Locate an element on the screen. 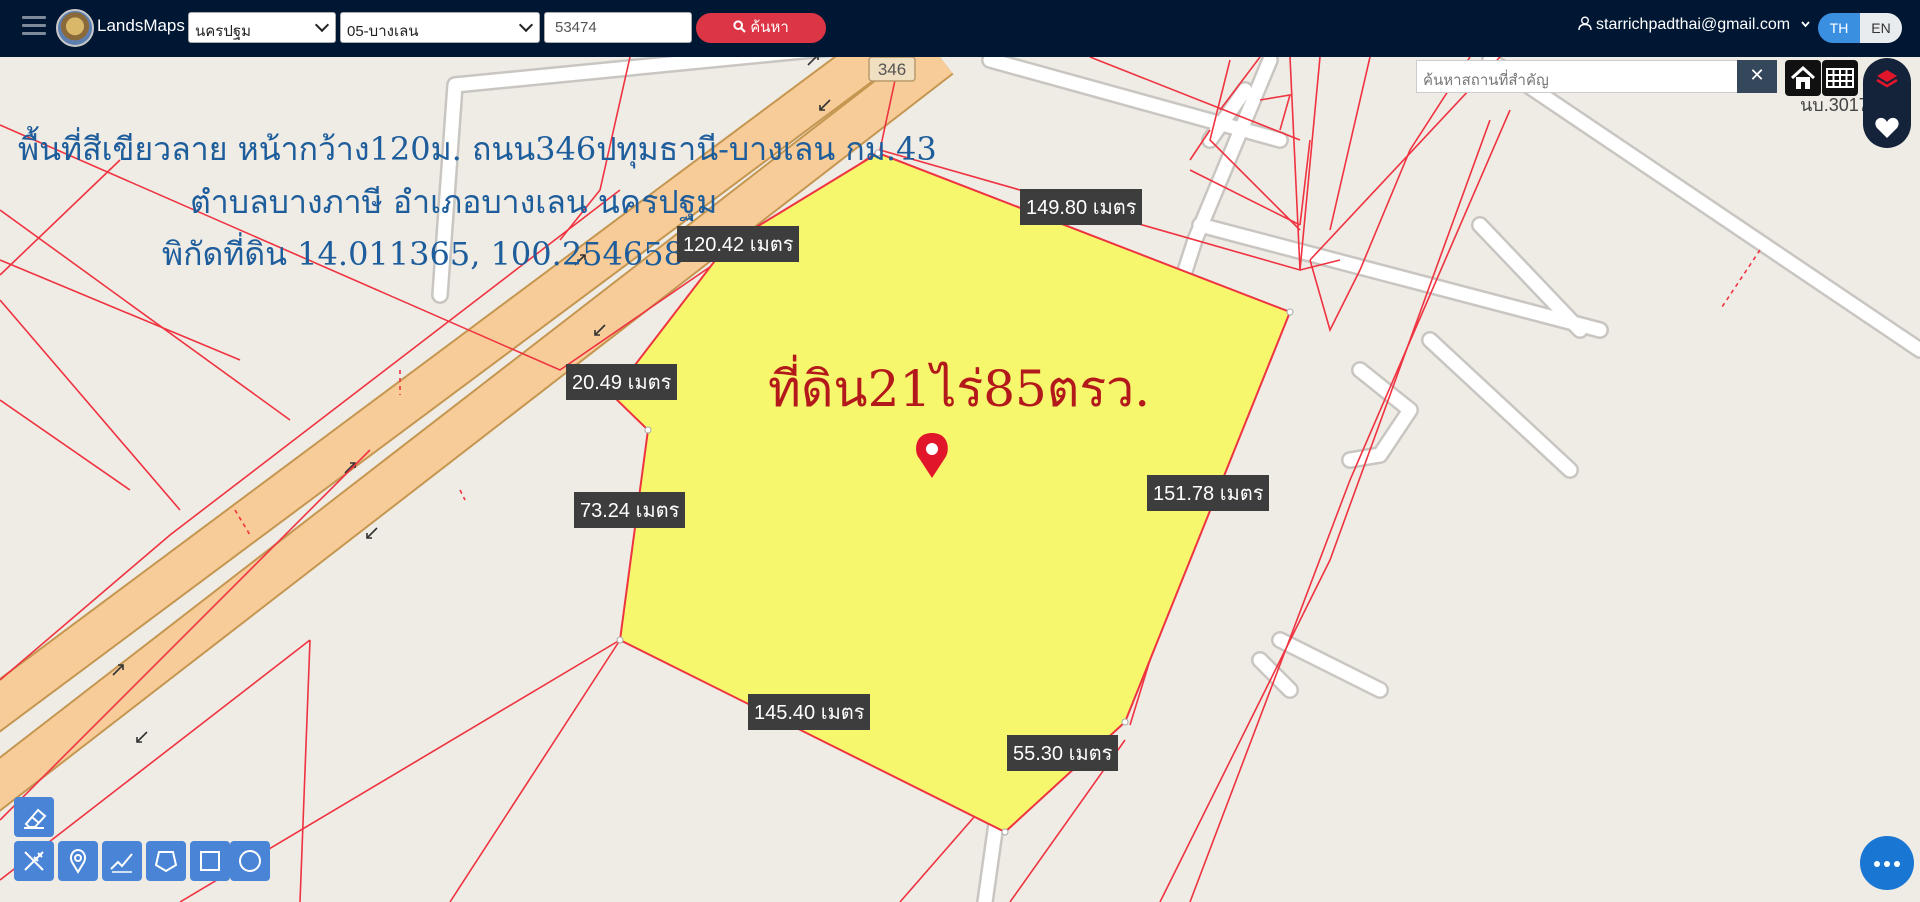 Image resolution: width=1920 pixels, height=902 pixels. edge-label: 20.49 เมตร is located at coordinates (622, 382).